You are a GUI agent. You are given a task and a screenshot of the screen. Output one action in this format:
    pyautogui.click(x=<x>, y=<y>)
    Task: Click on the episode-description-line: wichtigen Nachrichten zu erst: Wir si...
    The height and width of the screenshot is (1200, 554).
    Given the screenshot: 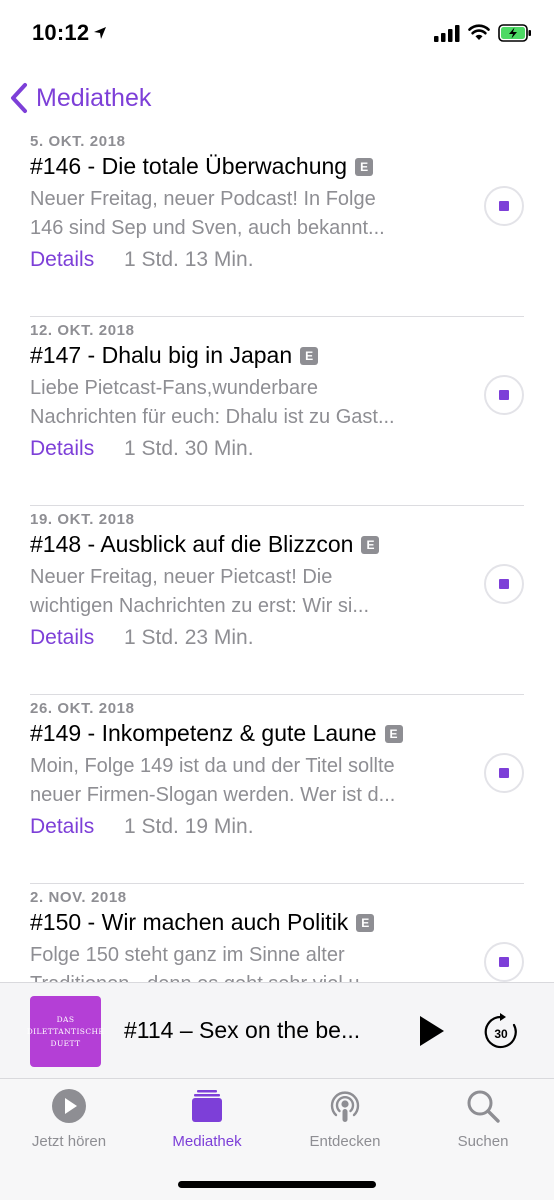 What is the action you would take?
    pyautogui.click(x=199, y=606)
    